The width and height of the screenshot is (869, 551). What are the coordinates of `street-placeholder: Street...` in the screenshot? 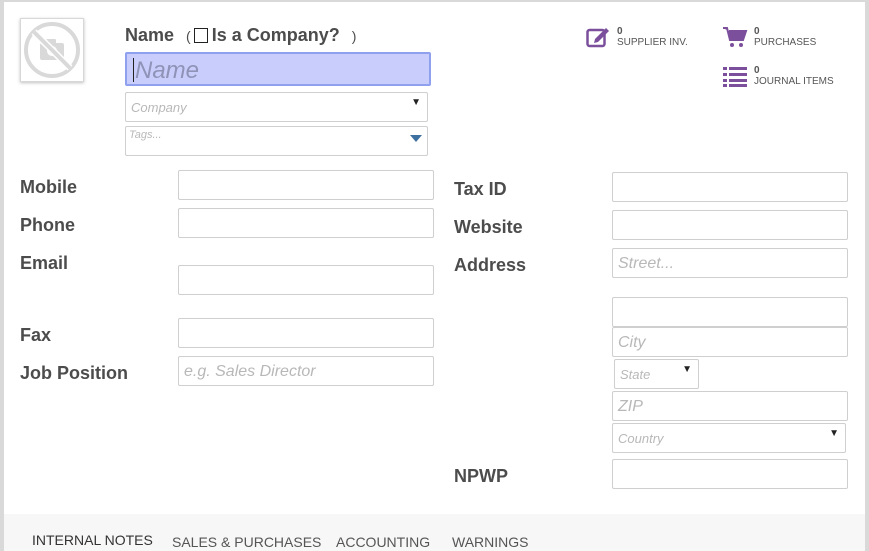 It's located at (646, 263).